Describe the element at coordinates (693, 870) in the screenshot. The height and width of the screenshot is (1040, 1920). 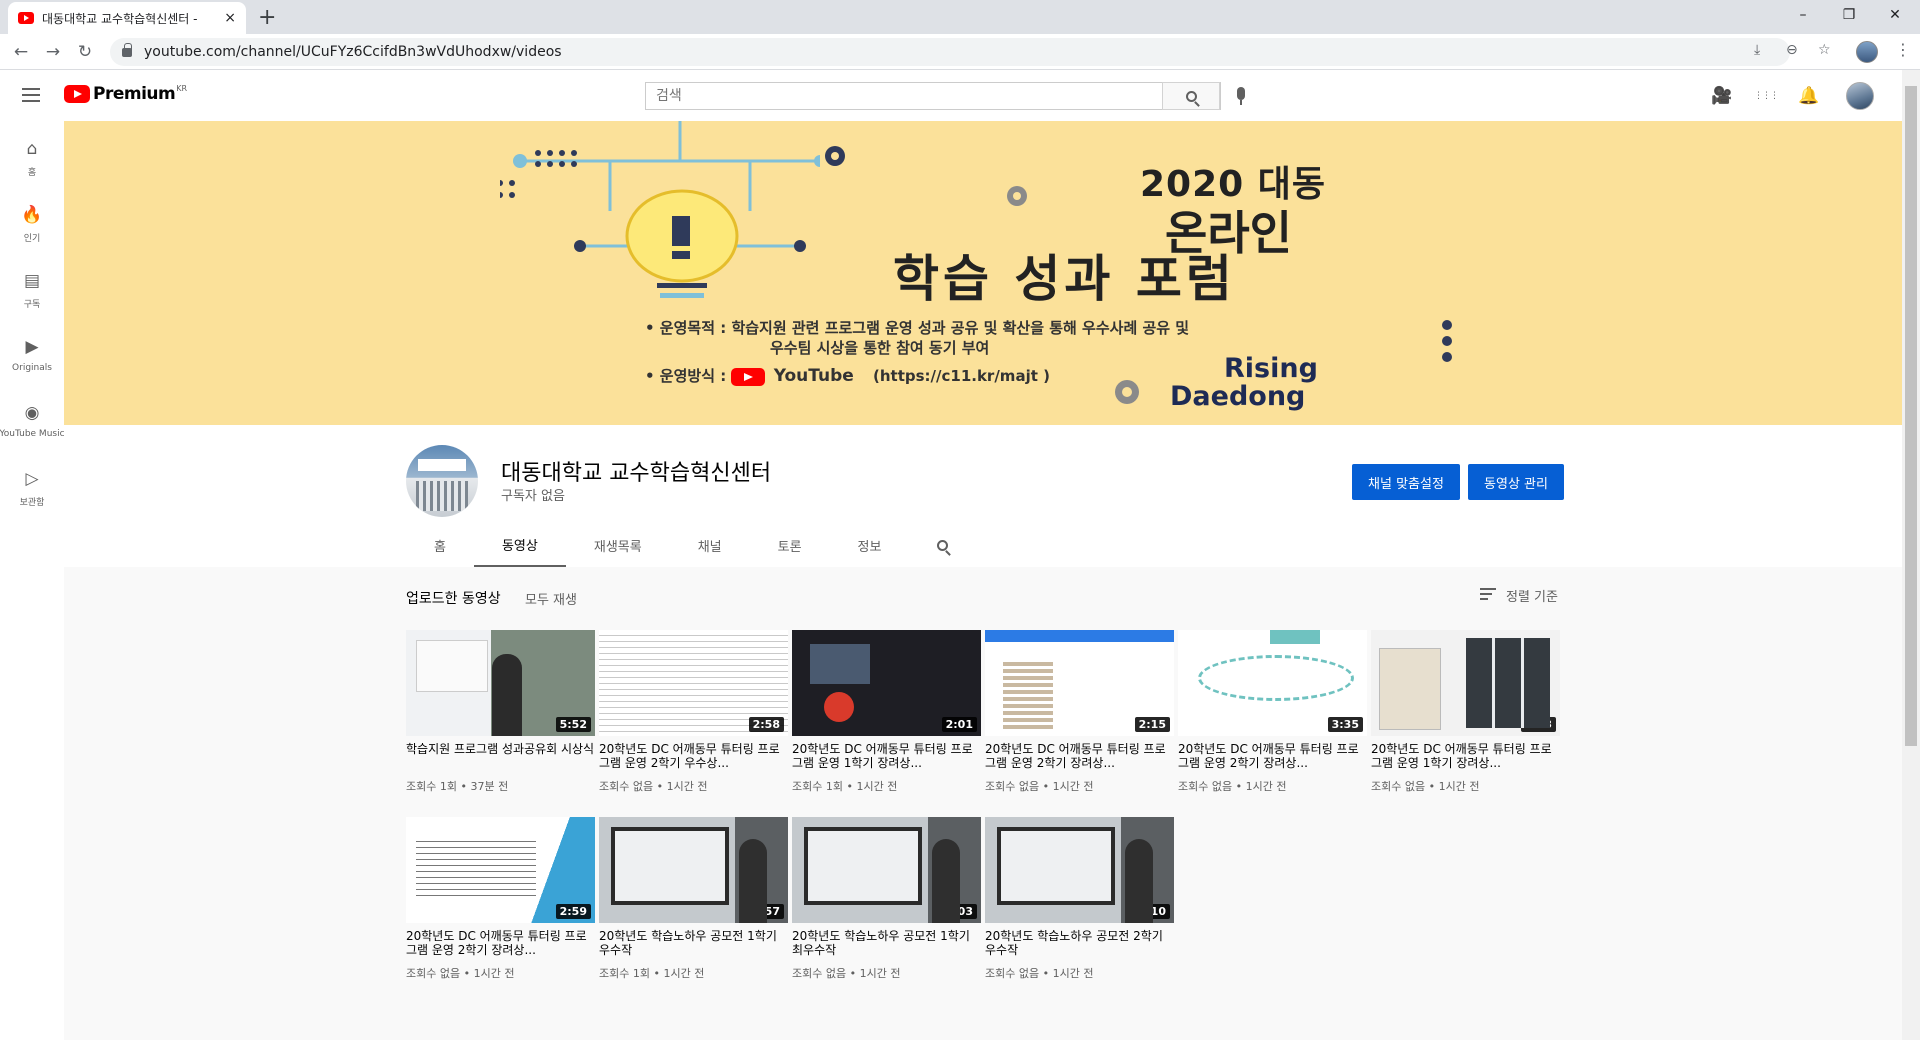
I see `video-thumbnail: 1:57` at that location.